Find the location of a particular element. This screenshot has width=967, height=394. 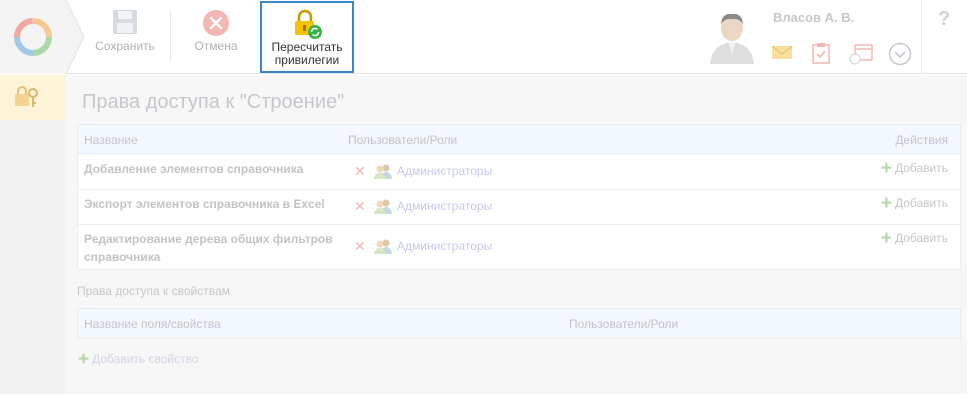

chevron-down-icon is located at coordinates (900, 54).